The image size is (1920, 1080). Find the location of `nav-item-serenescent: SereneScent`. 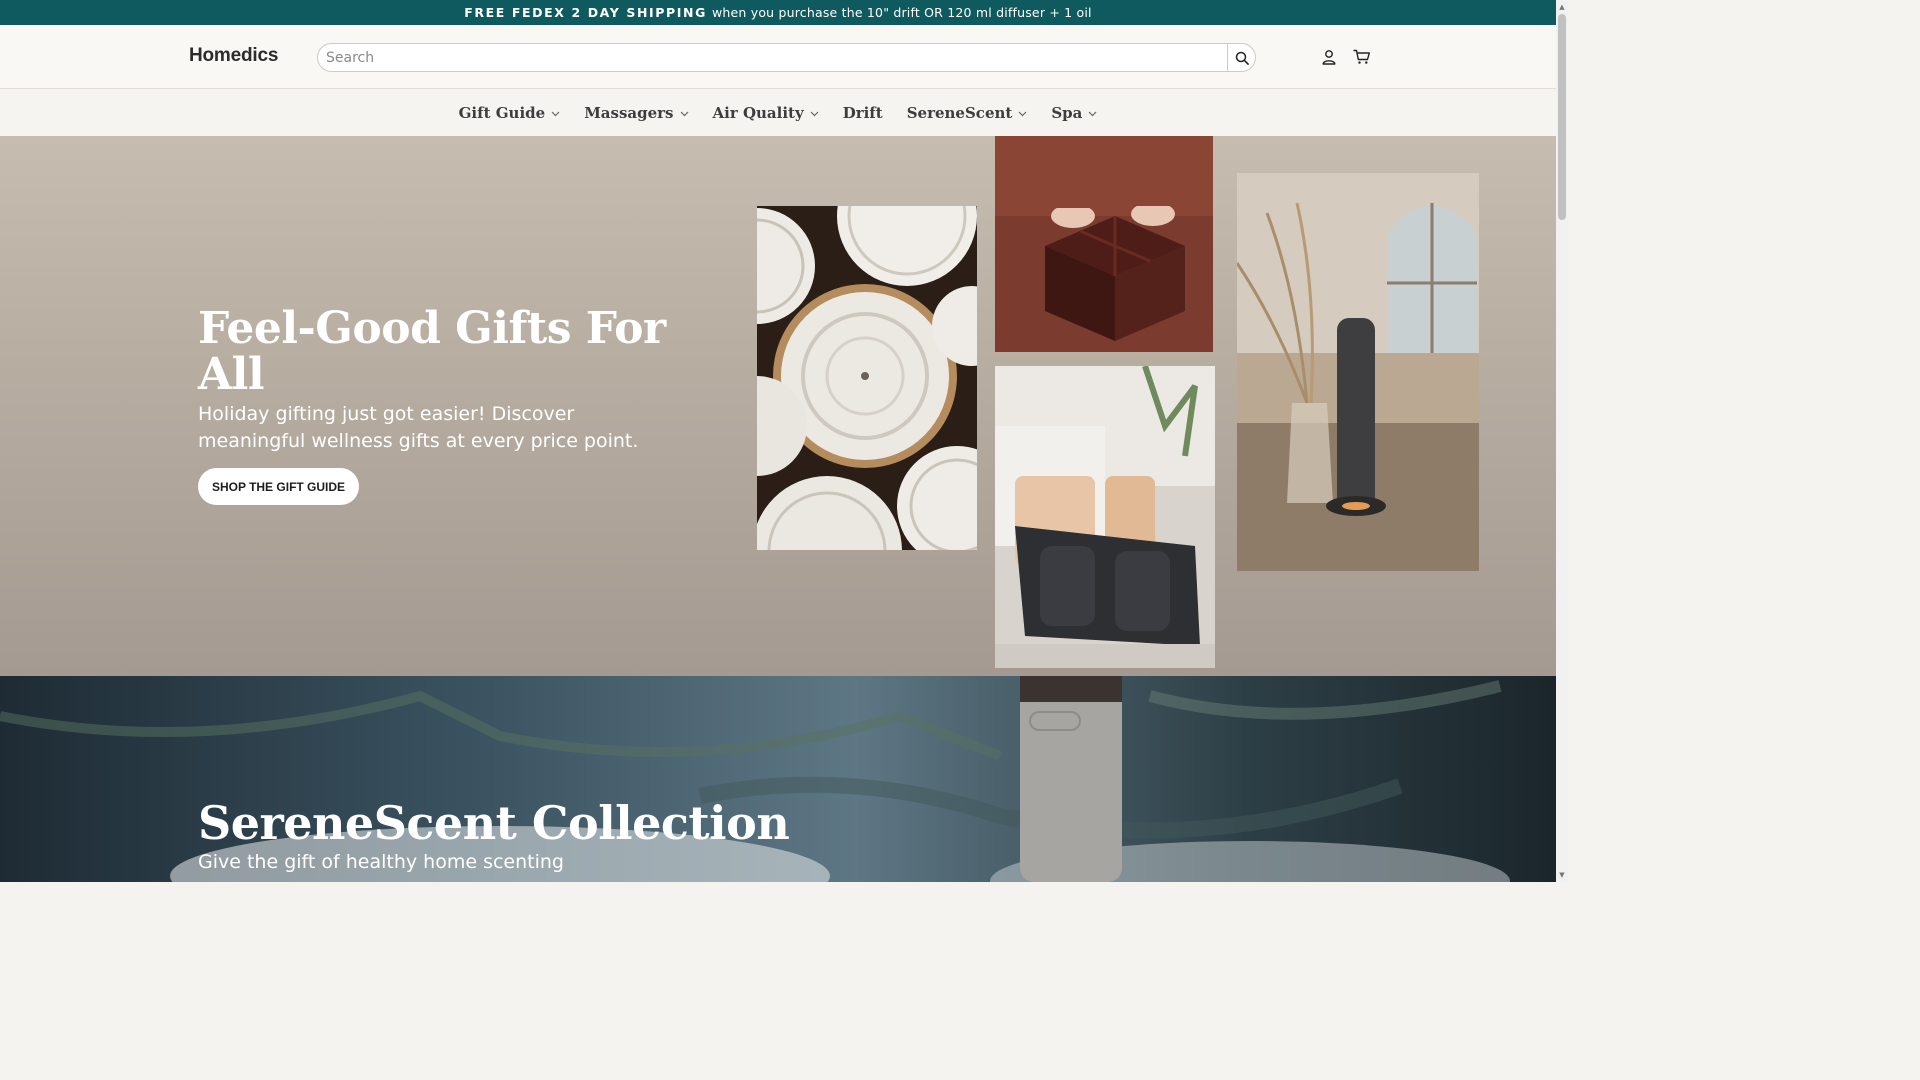

nav-item-serenescent: SereneScent is located at coordinates (967, 113).